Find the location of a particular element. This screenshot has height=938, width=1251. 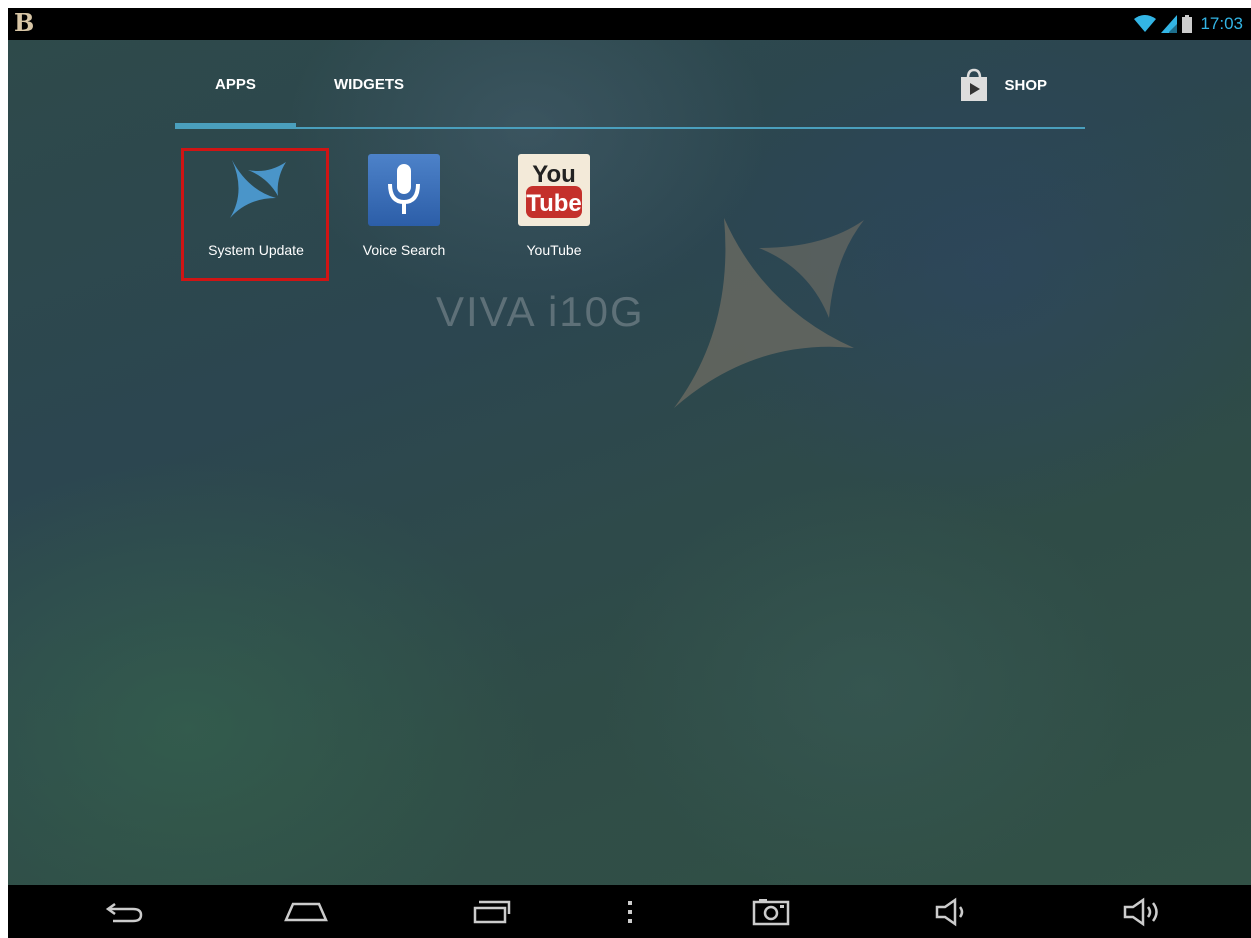

viva-logo-watermark: VIVA i10G is located at coordinates (540, 311).